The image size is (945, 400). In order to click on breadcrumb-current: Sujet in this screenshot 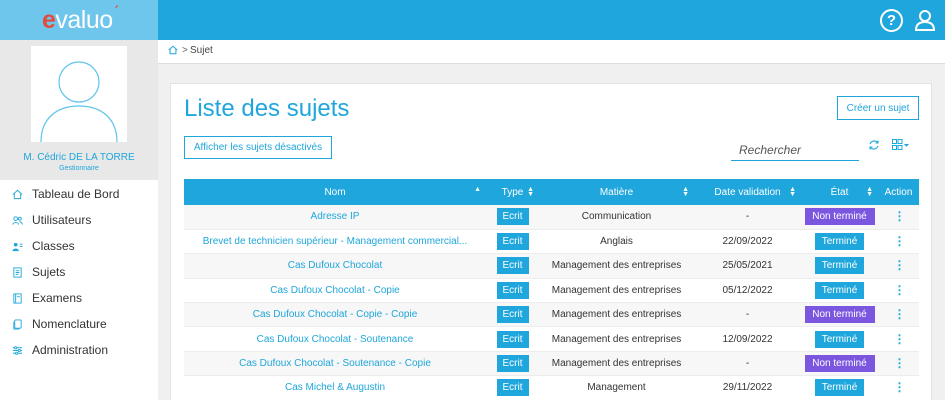, I will do `click(201, 50)`.